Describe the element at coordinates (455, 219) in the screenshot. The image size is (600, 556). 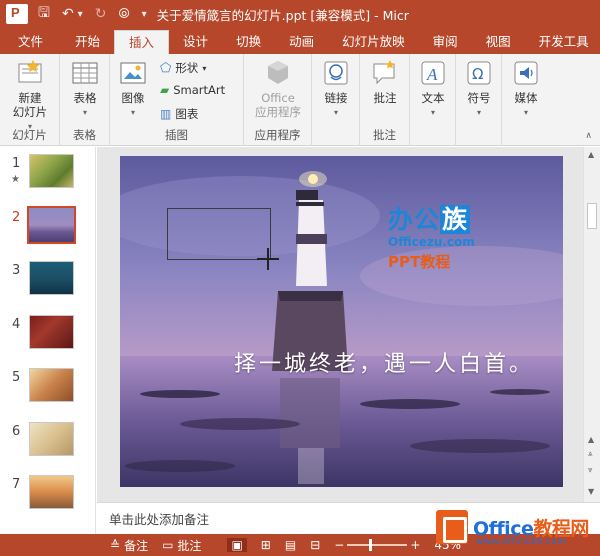
I see `logo-main-b: 族` at that location.